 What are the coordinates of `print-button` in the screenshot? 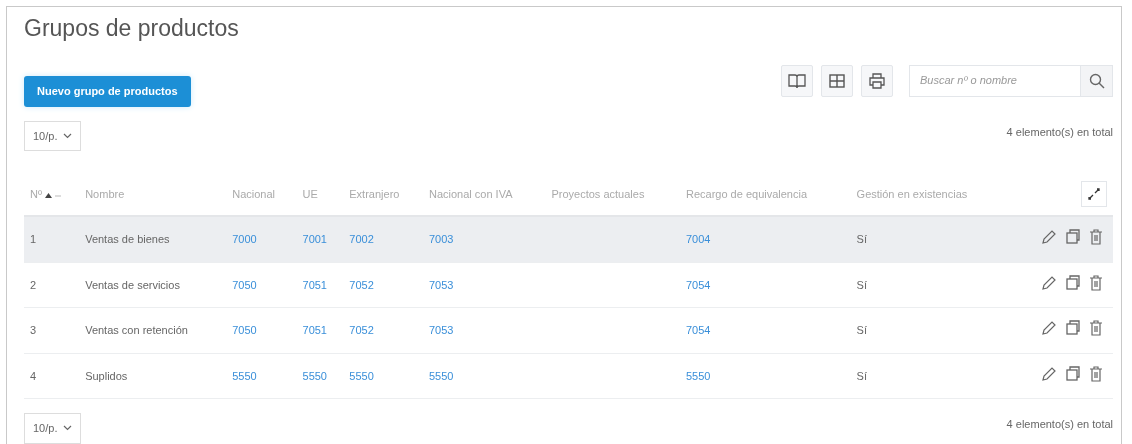 It's located at (877, 80).